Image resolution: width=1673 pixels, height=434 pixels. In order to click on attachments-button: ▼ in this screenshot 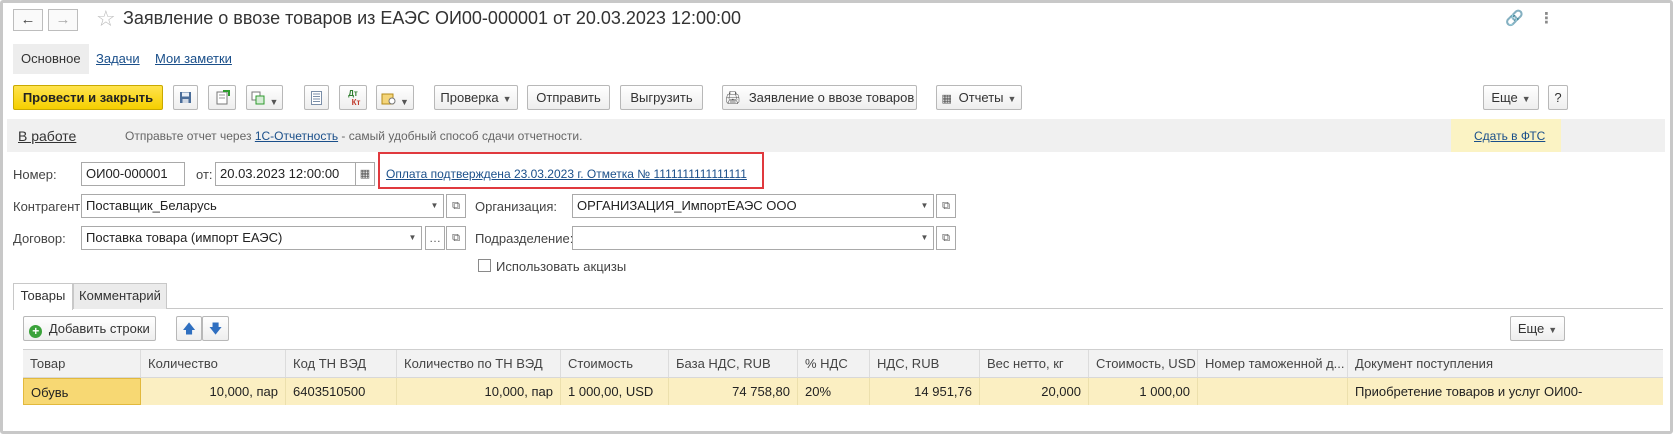, I will do `click(395, 97)`.